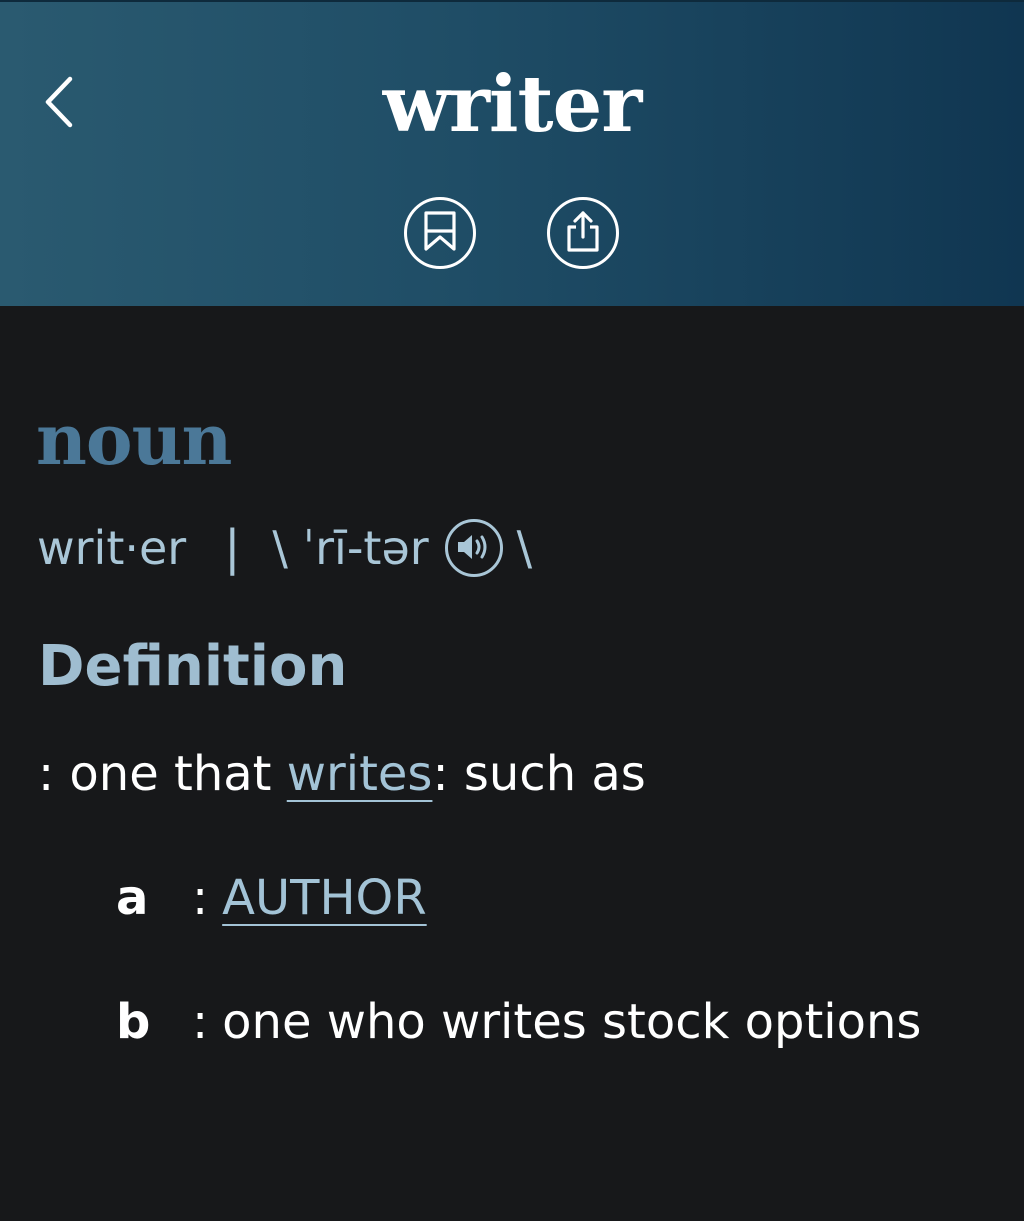 Image resolution: width=1024 pixels, height=1221 pixels. I want to click on sense-letter: b, so click(133, 1022).